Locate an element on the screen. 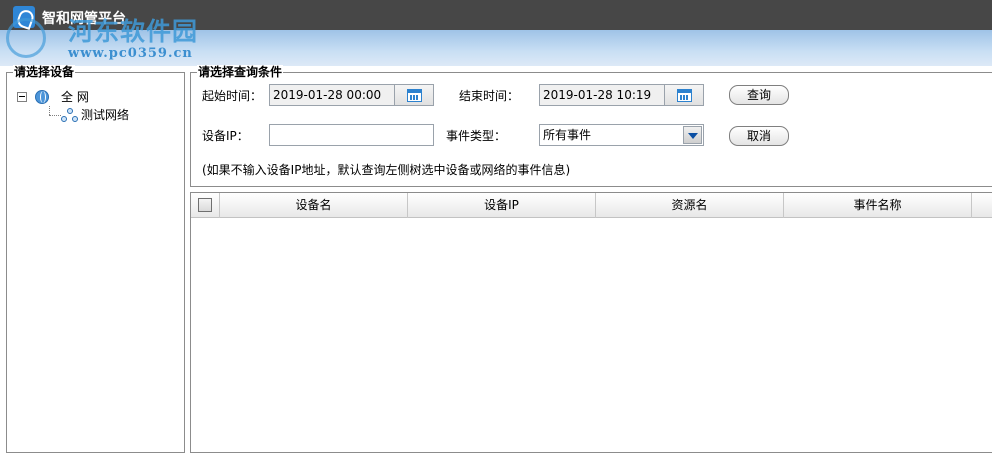 This screenshot has height=453, width=992. device-ip-label: 设备IP： is located at coordinates (225, 136).